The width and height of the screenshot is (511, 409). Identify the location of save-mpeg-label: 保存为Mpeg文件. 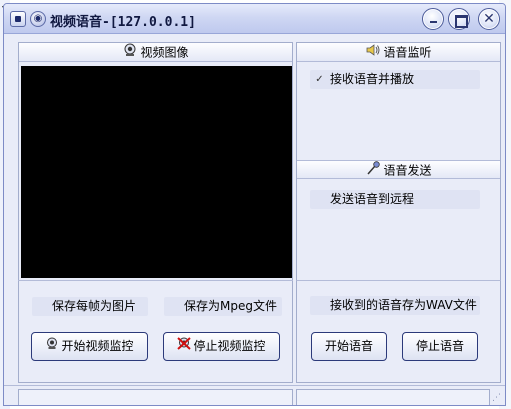
(230, 306).